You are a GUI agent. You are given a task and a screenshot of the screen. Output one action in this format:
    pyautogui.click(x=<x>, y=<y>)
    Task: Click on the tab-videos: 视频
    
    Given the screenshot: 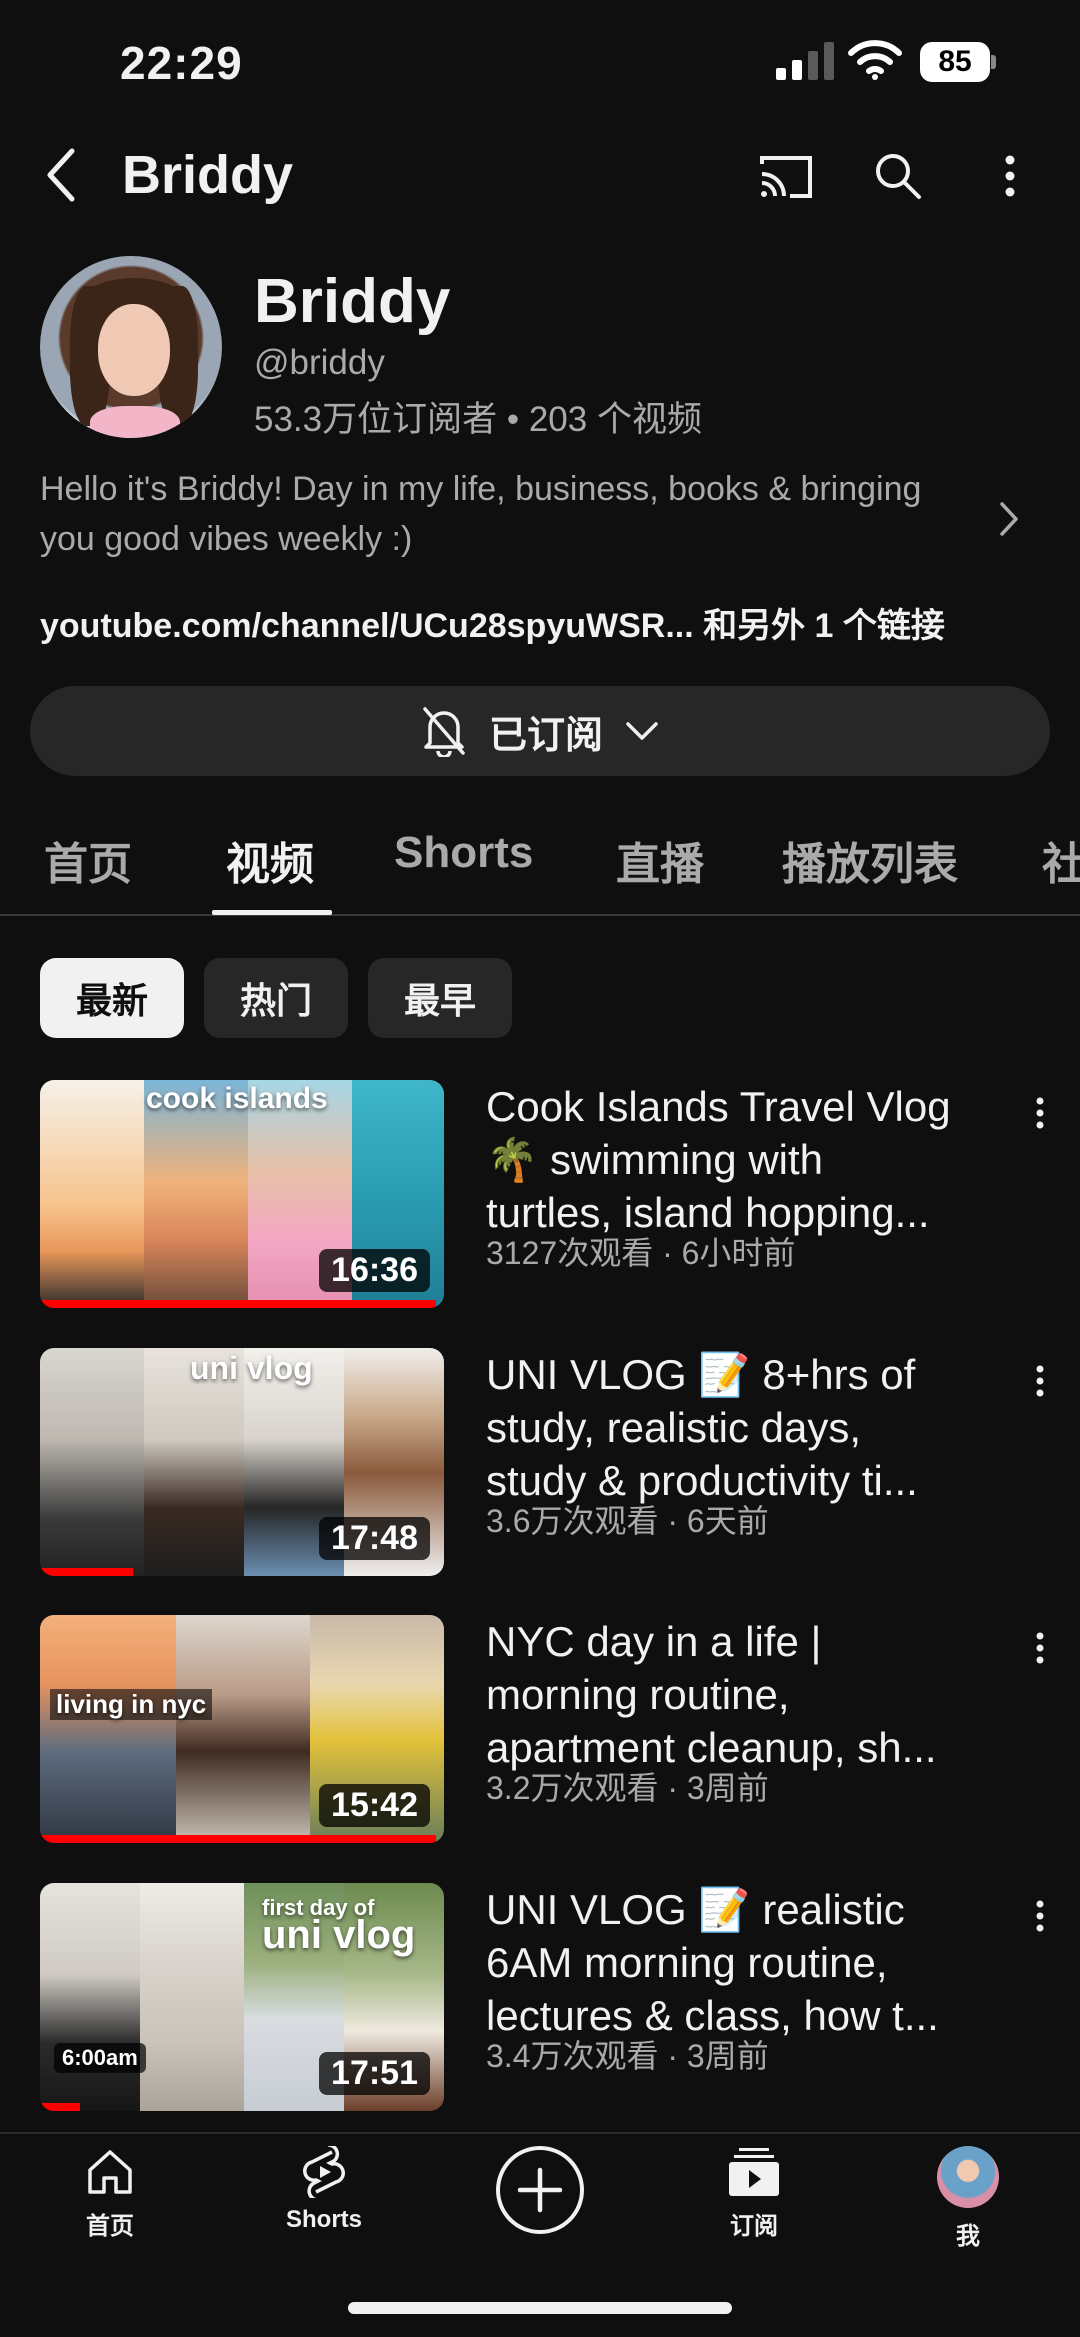 What is the action you would take?
    pyautogui.click(x=270, y=860)
    